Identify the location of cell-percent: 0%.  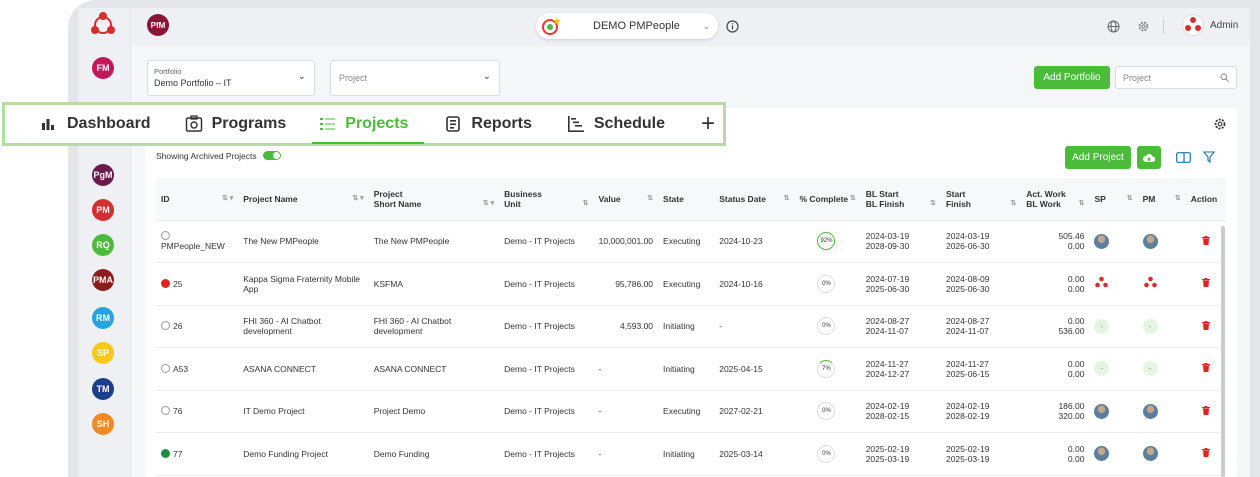
(827, 454).